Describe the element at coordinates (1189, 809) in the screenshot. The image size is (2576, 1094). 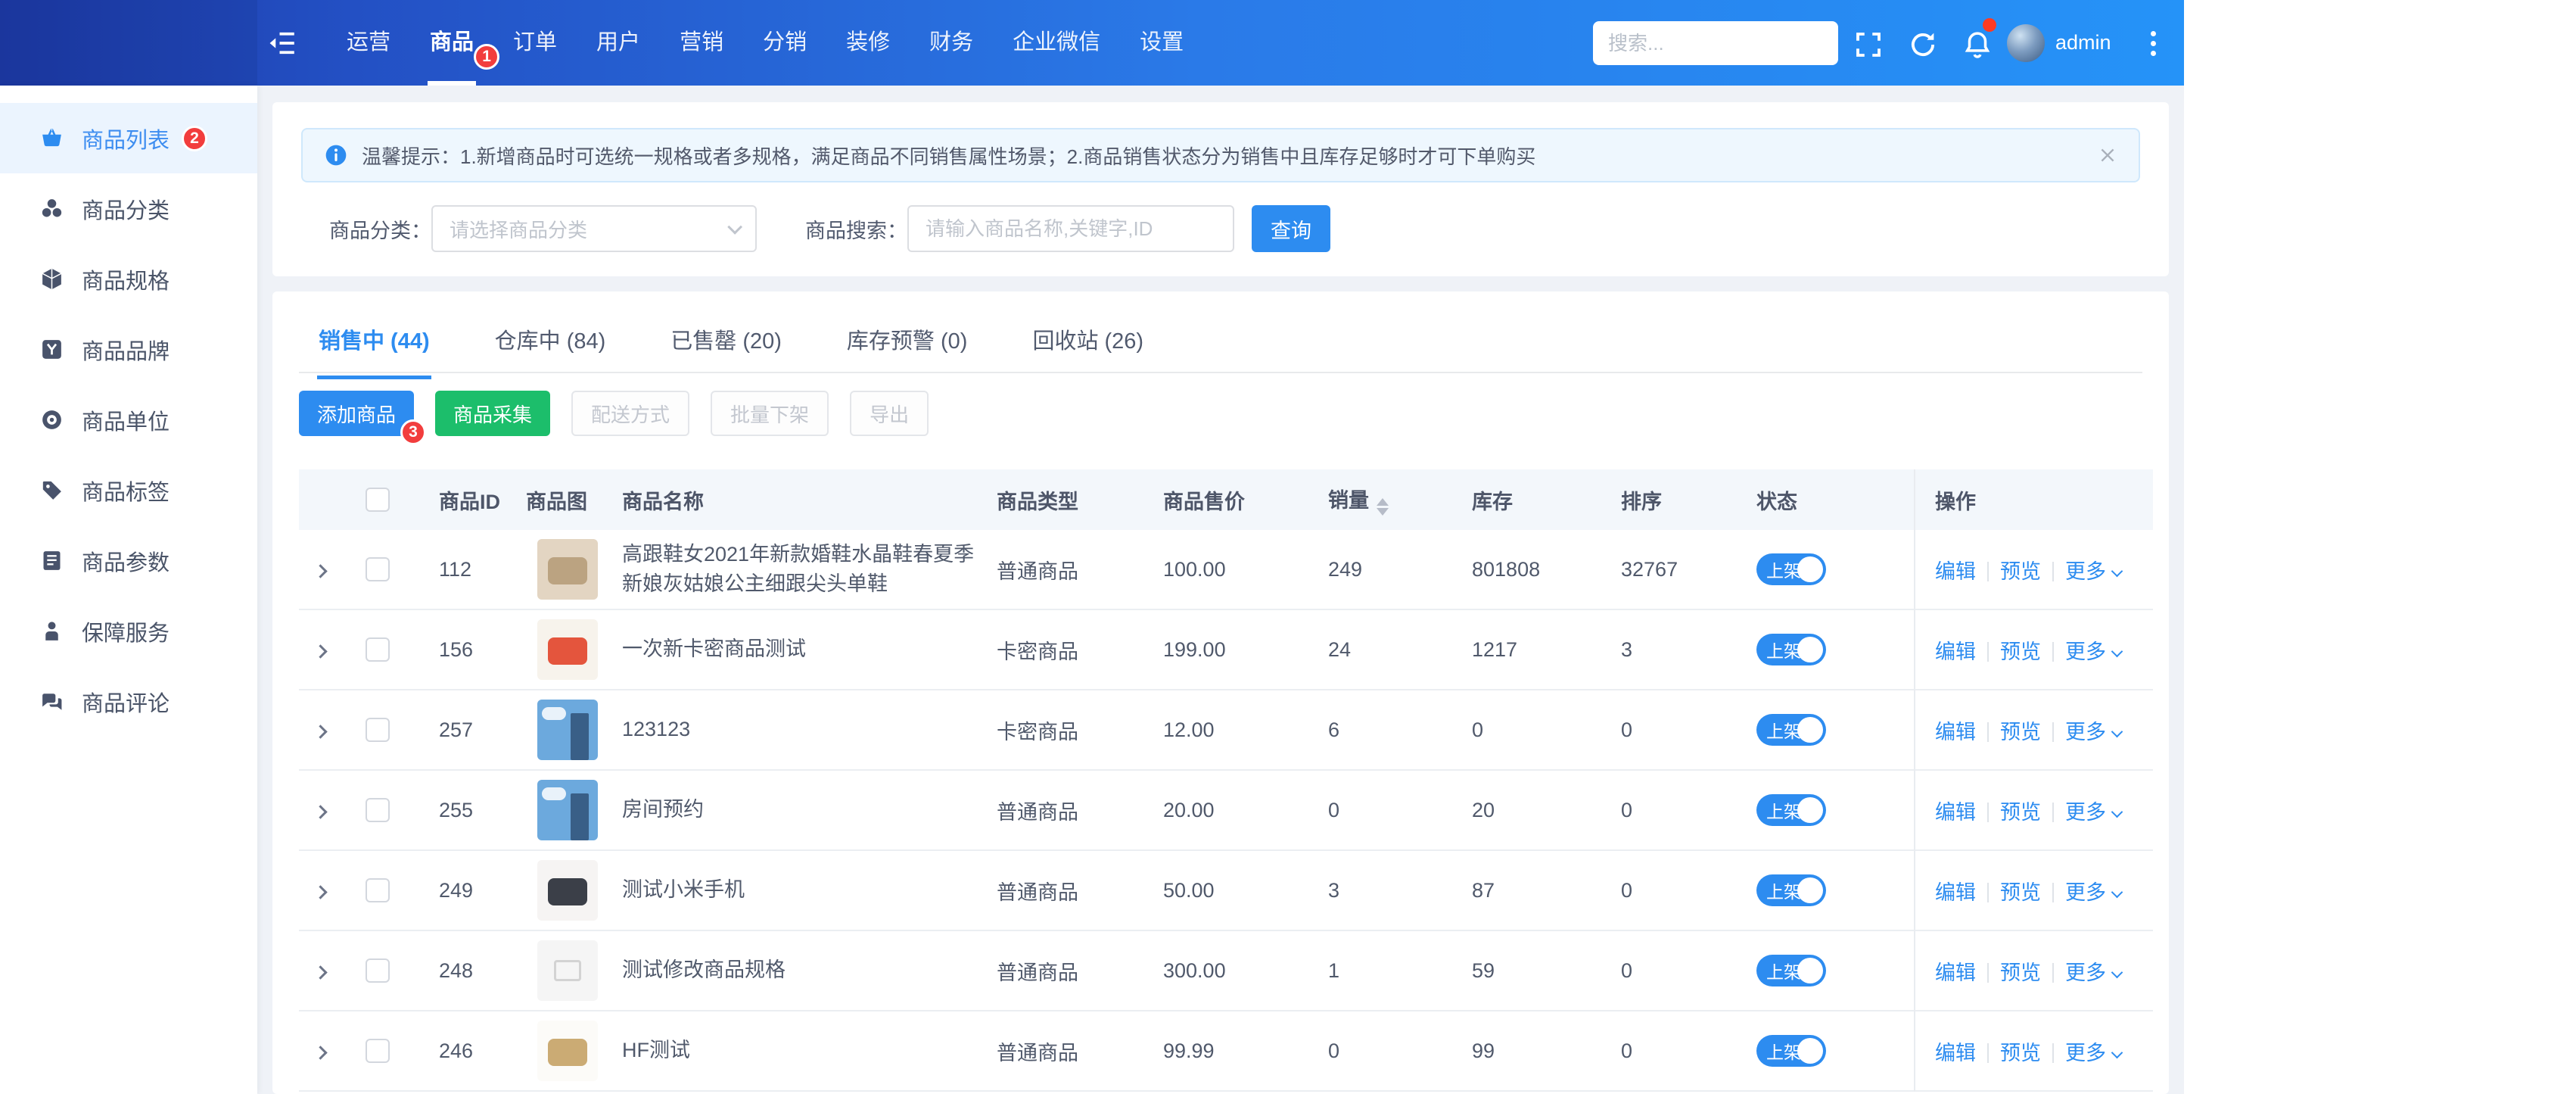
I see `product-price: 20.00` at that location.